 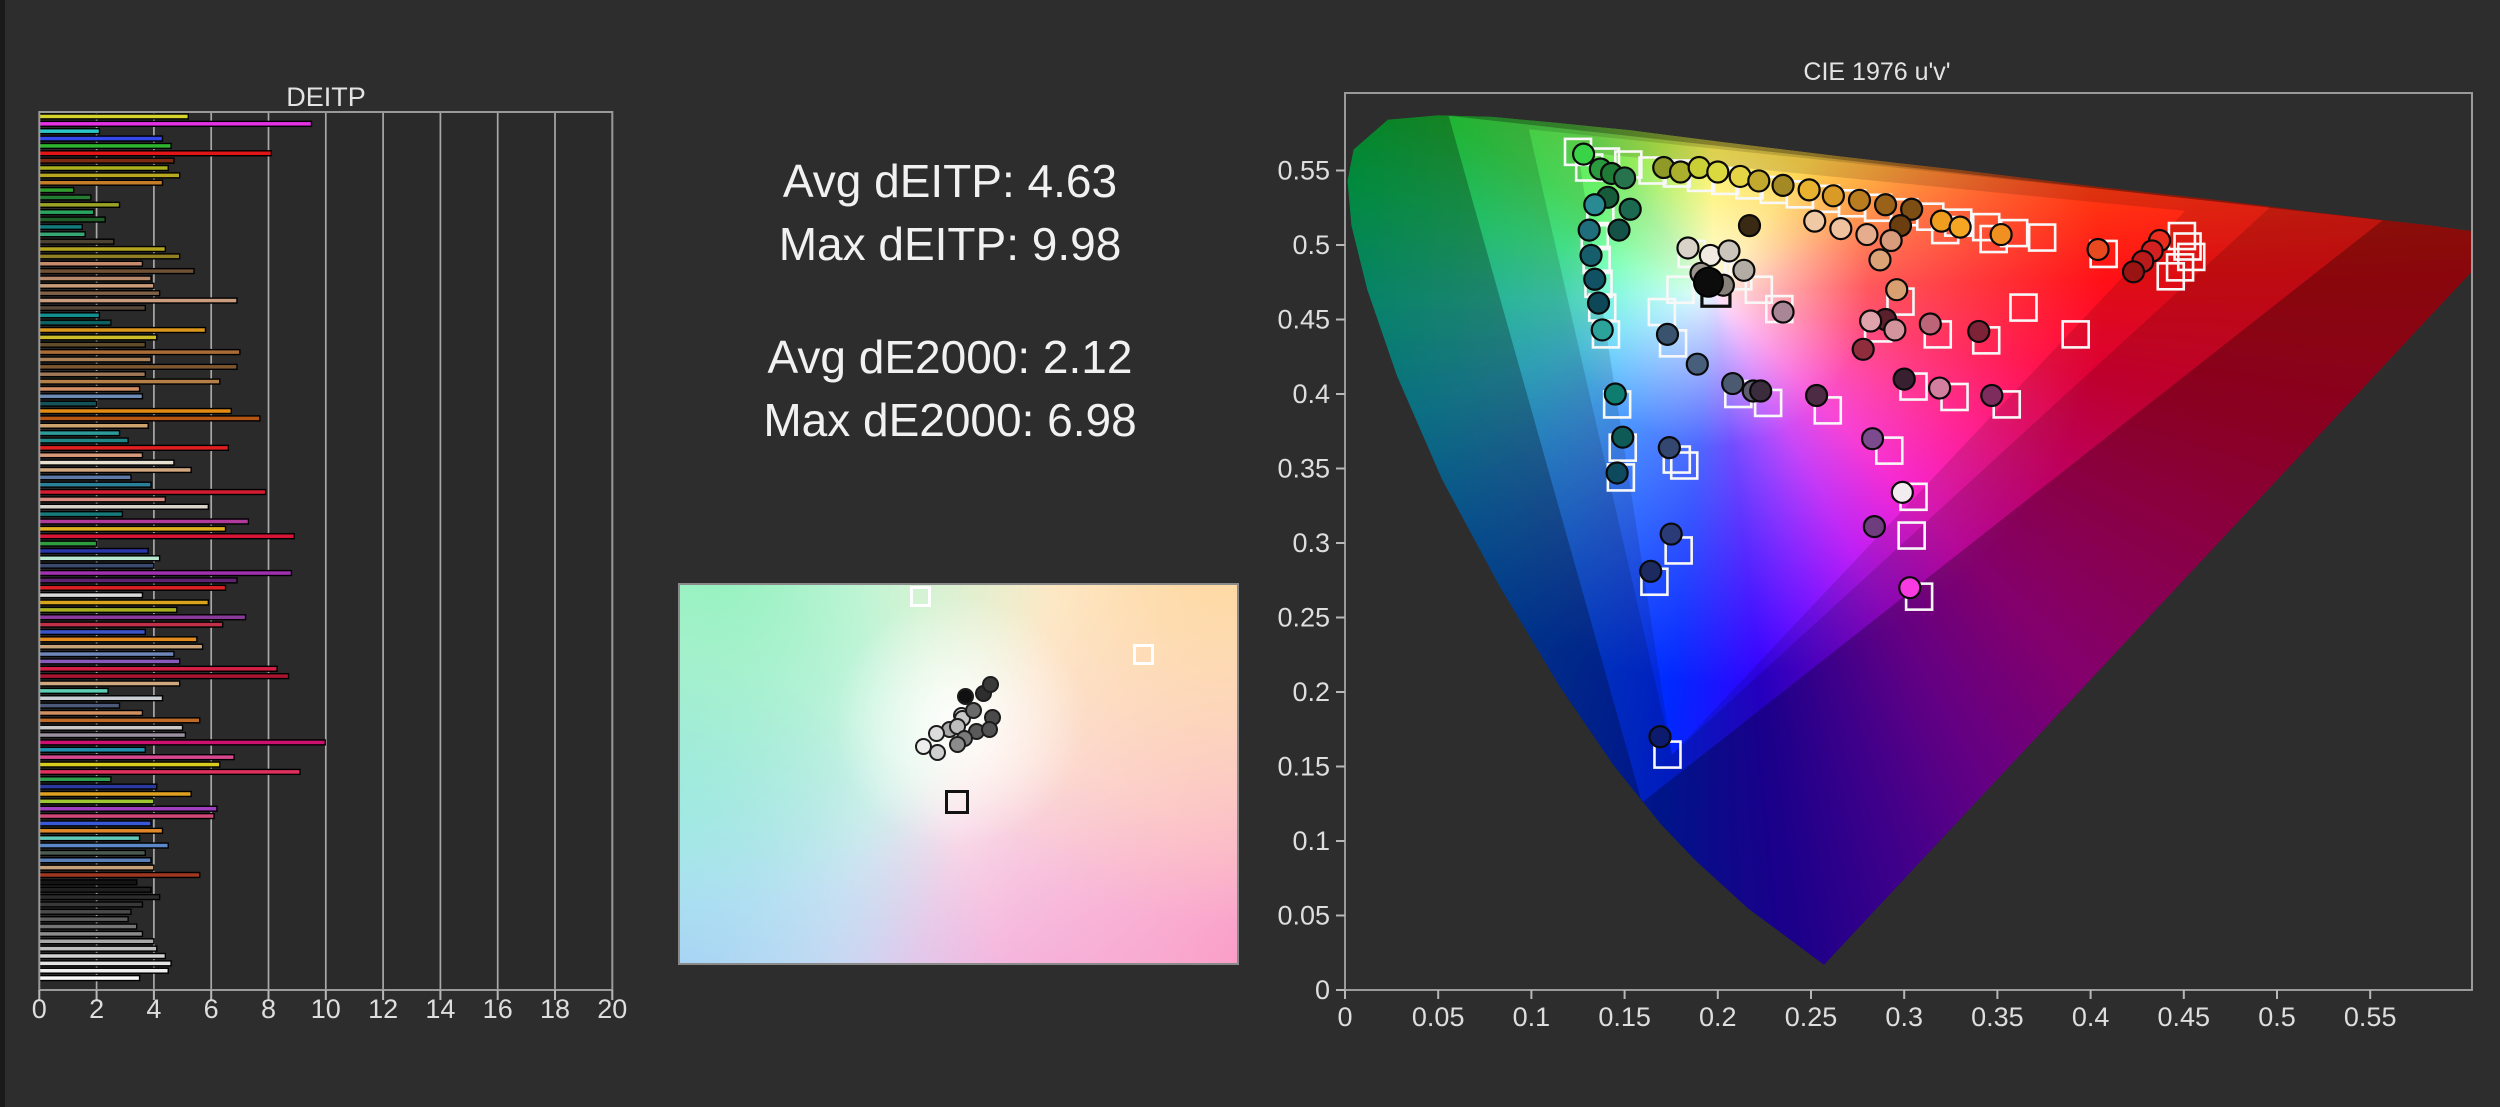 What do you see at coordinates (1303, 320) in the screenshot?
I see `cie-y-tick-label: 0.45` at bounding box center [1303, 320].